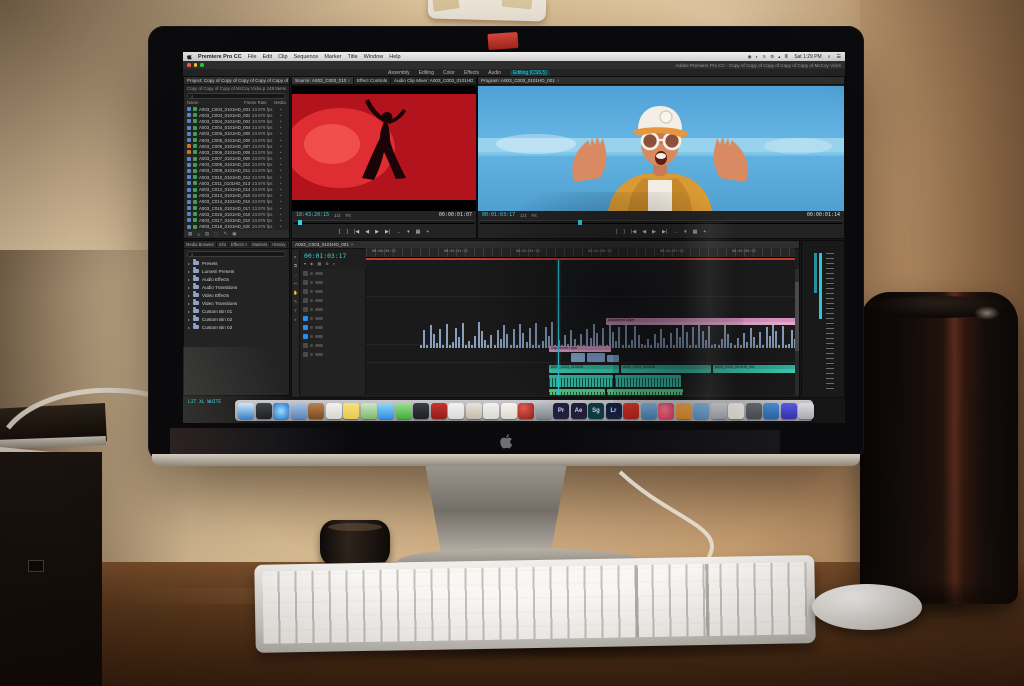 Image resolution: width=1024 pixels, height=686 pixels. Describe the element at coordinates (295, 319) in the screenshot. I see `tool-icon: ⌕` at that location.